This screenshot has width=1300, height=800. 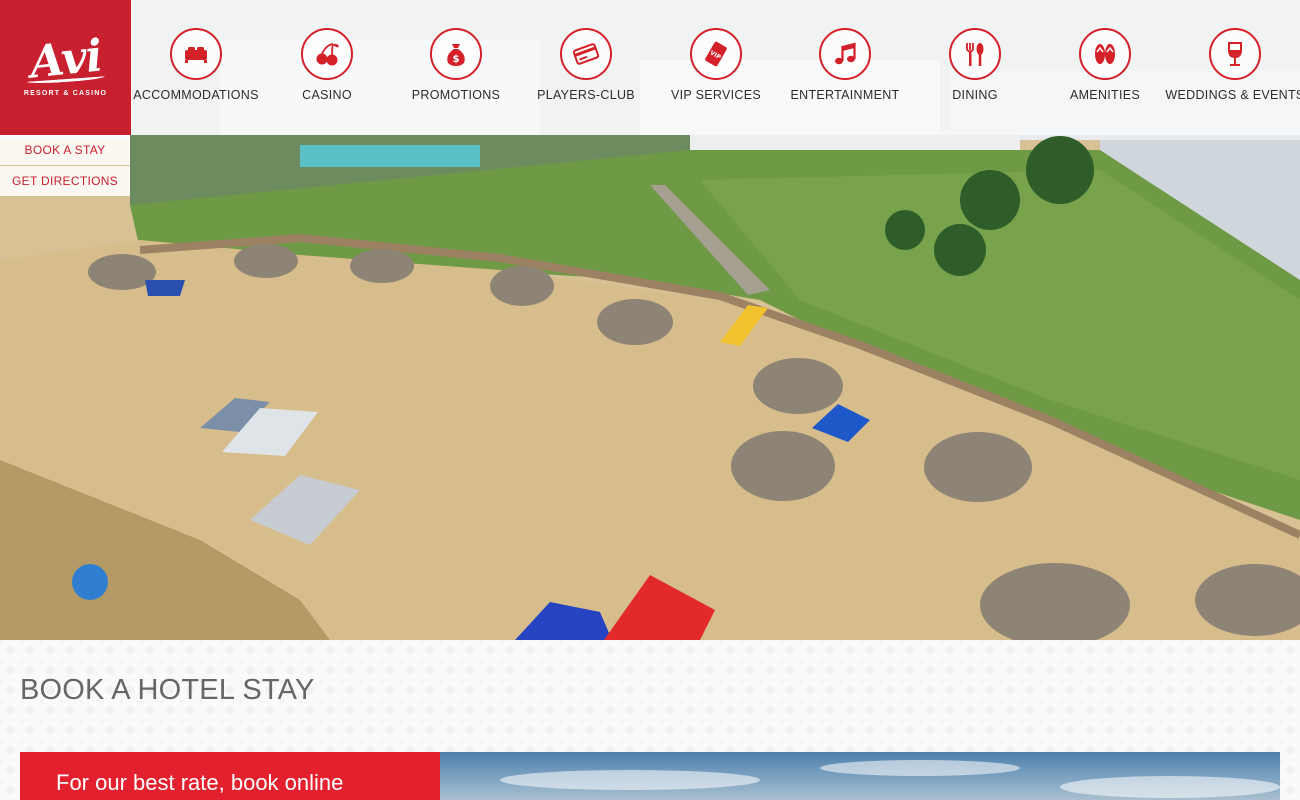 I want to click on flip-flops-icon, so click(x=1105, y=54).